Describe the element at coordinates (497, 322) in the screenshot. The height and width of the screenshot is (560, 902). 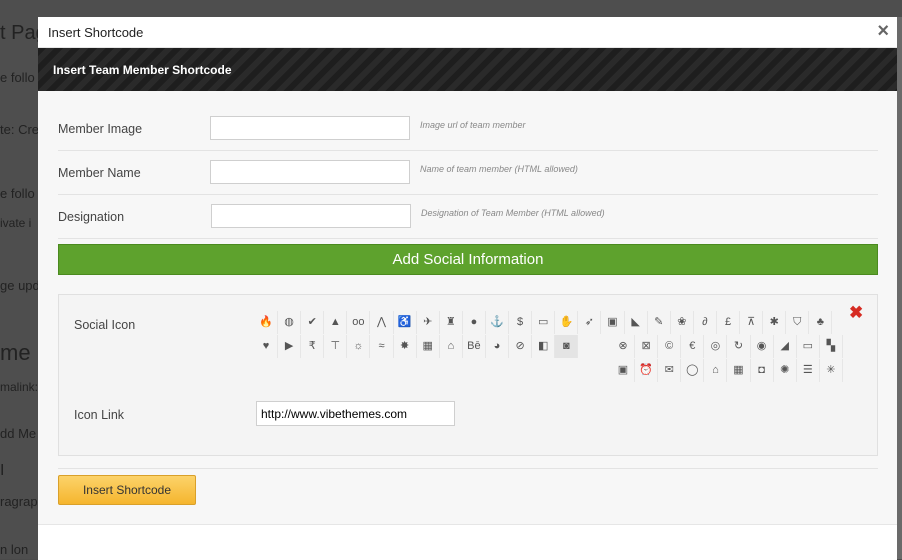
I see `anchor-icon: ⚓` at that location.